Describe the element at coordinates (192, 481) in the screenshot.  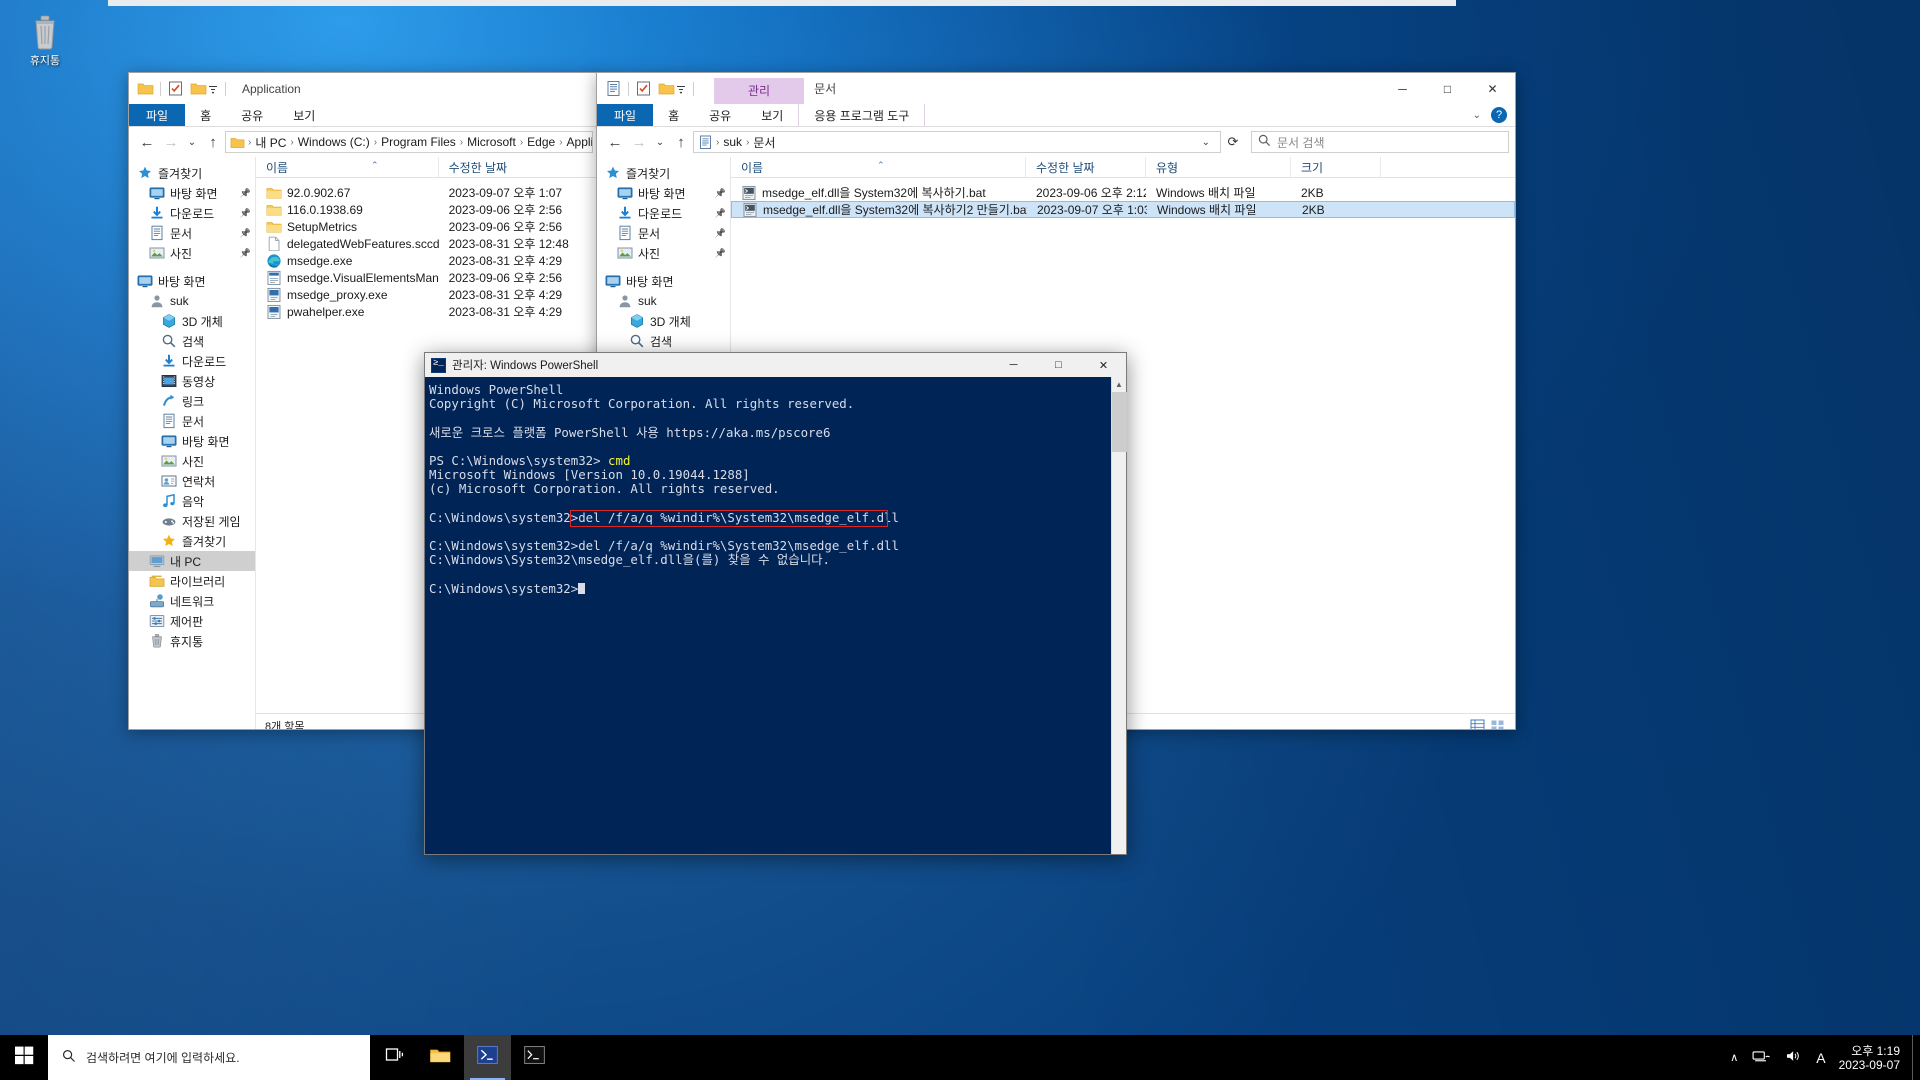
I see `nav-item-연락처: 연락처` at that location.